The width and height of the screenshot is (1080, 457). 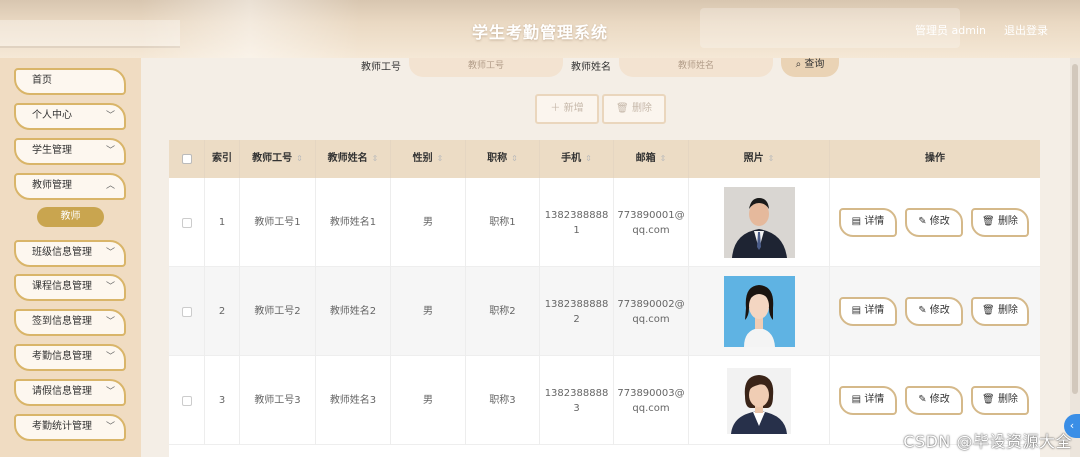 What do you see at coordinates (591, 67) in the screenshot?
I see `teacher-name-label: 教师姓名` at bounding box center [591, 67].